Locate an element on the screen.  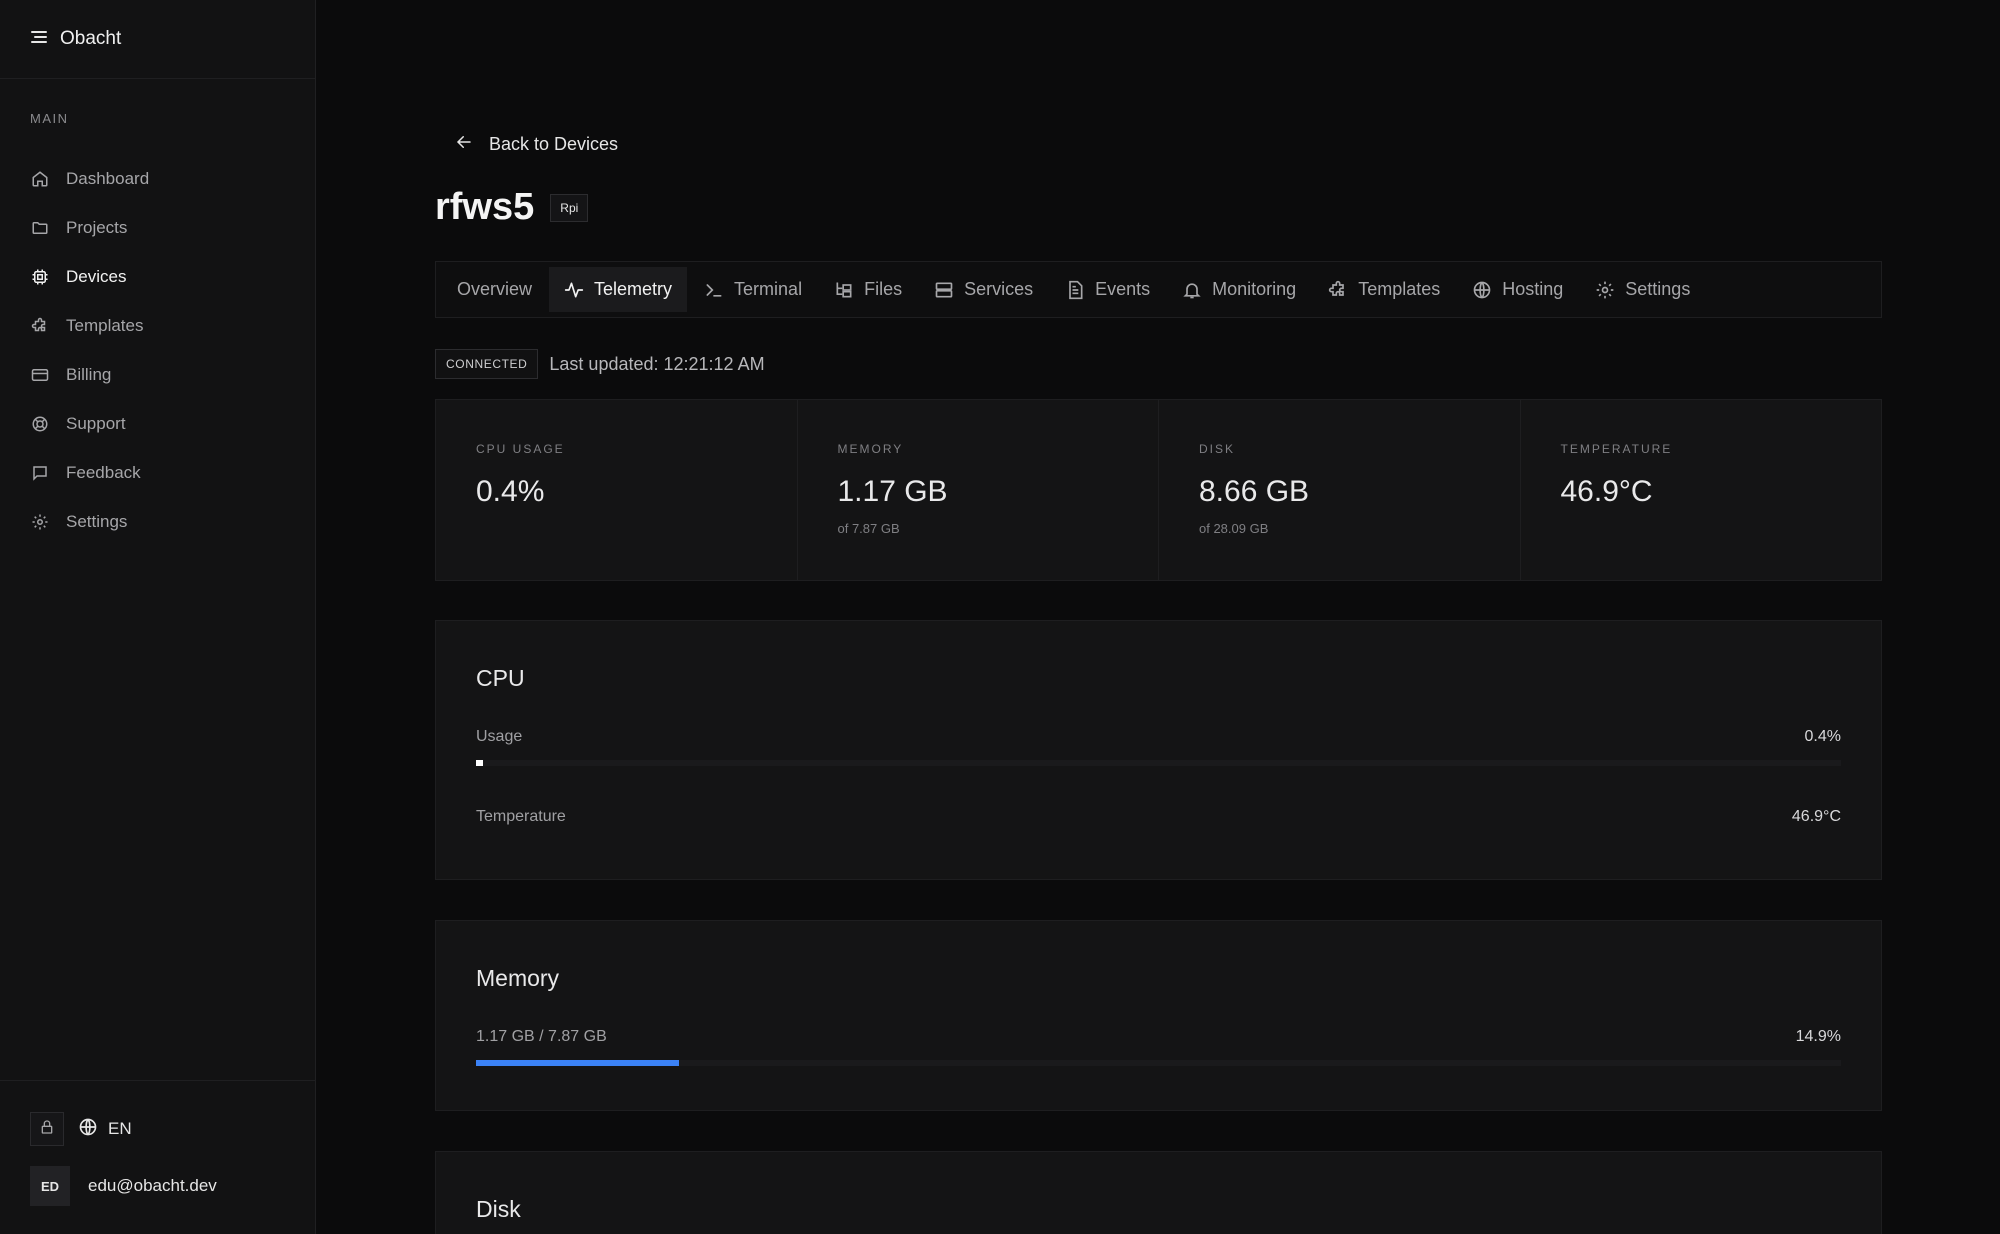
stat-cpu-usage: CPU USAGE 0.4% is located at coordinates (617, 490).